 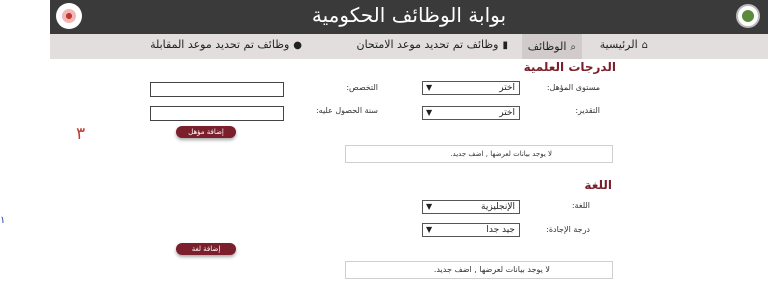 I want to click on nav-interview-jobs: ●وظائف تم تحديد موعد المقابلة, so click(x=226, y=44).